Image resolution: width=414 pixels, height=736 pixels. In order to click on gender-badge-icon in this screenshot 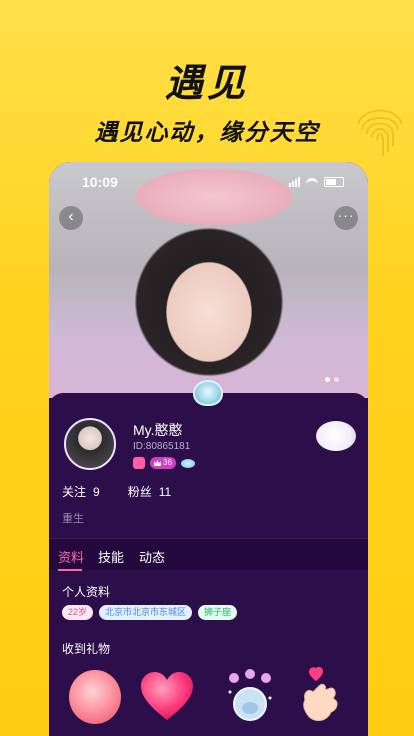, I will do `click(139, 463)`.